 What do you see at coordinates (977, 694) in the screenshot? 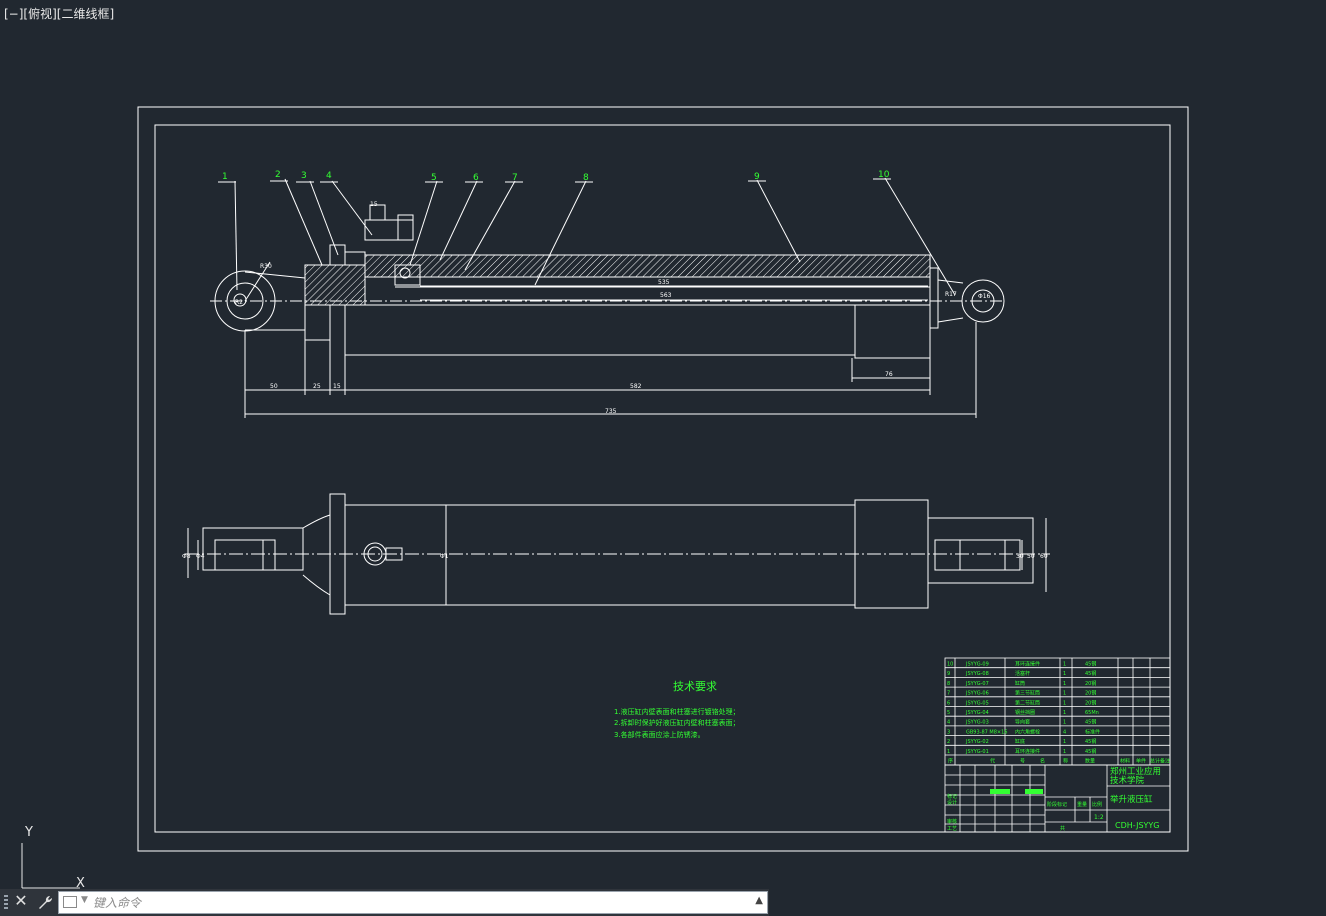
I see `bom-cell-code: JSYYG-06` at bounding box center [977, 694].